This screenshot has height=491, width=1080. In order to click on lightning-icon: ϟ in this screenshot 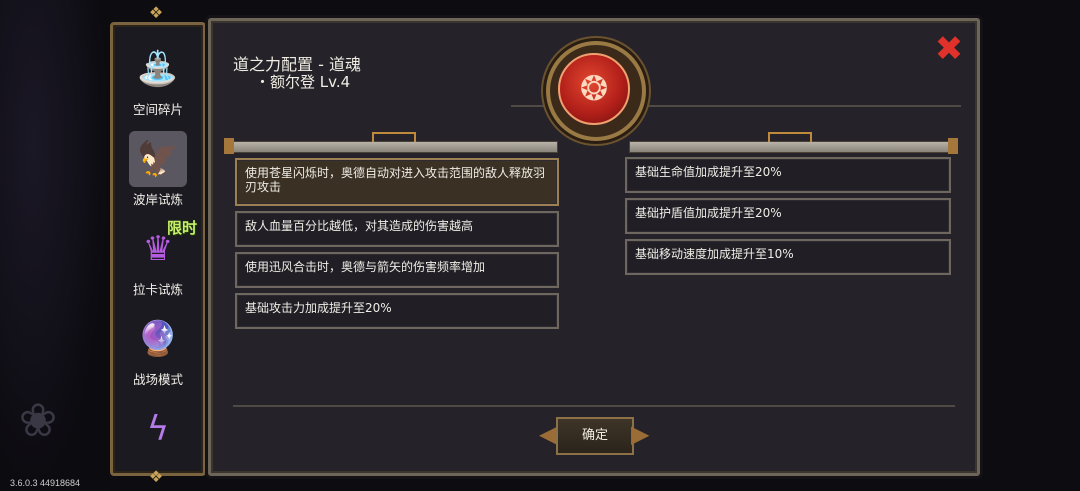, I will do `click(158, 429)`.